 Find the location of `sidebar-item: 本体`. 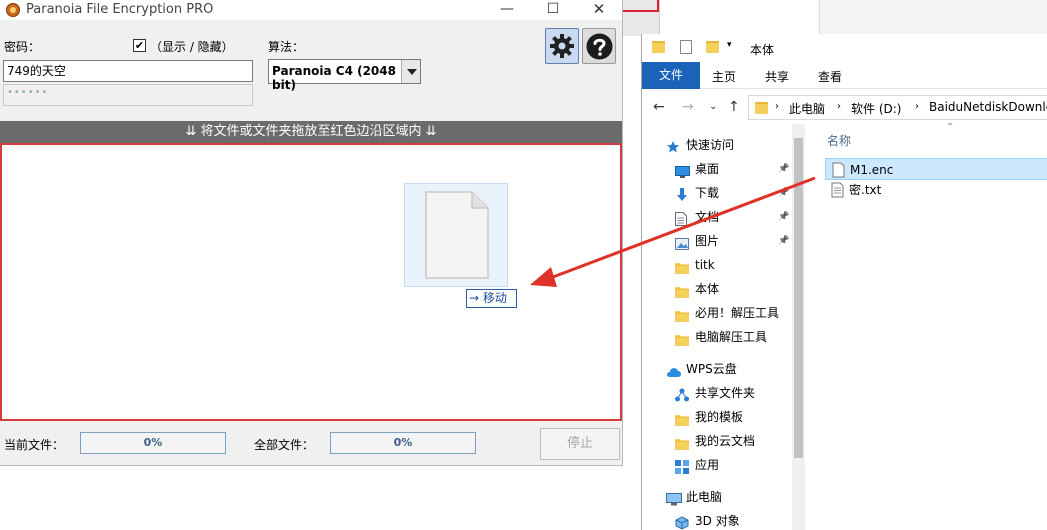

sidebar-item: 本体 is located at coordinates (717, 289).